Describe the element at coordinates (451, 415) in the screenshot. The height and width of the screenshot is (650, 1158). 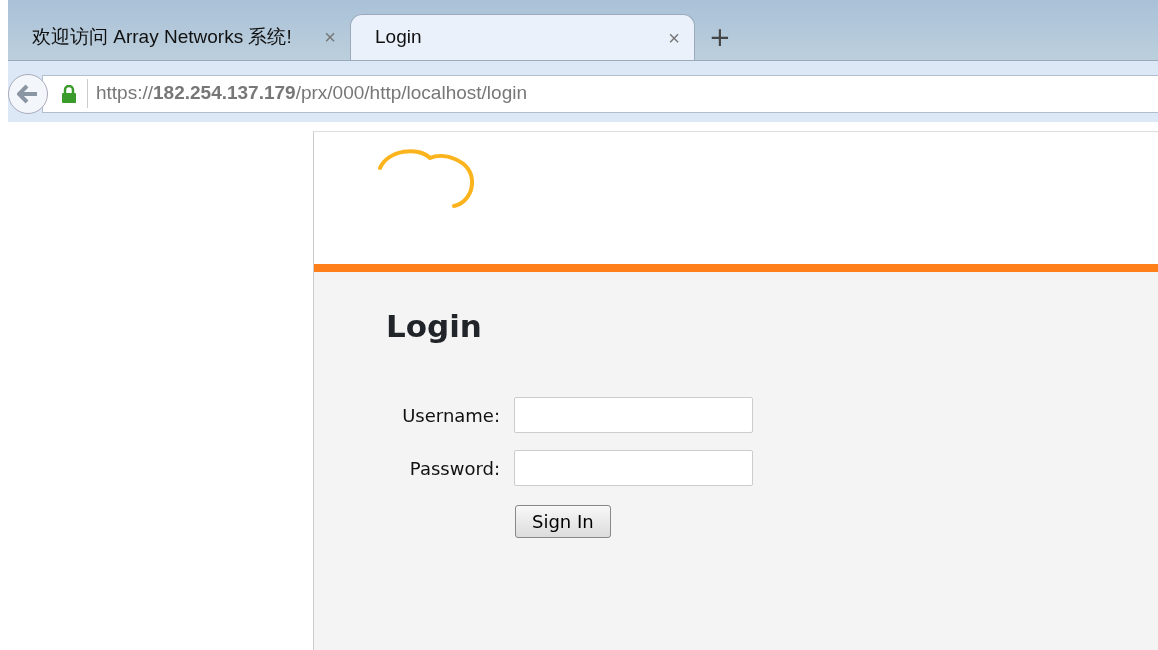
I see `field-label: Username:` at that location.